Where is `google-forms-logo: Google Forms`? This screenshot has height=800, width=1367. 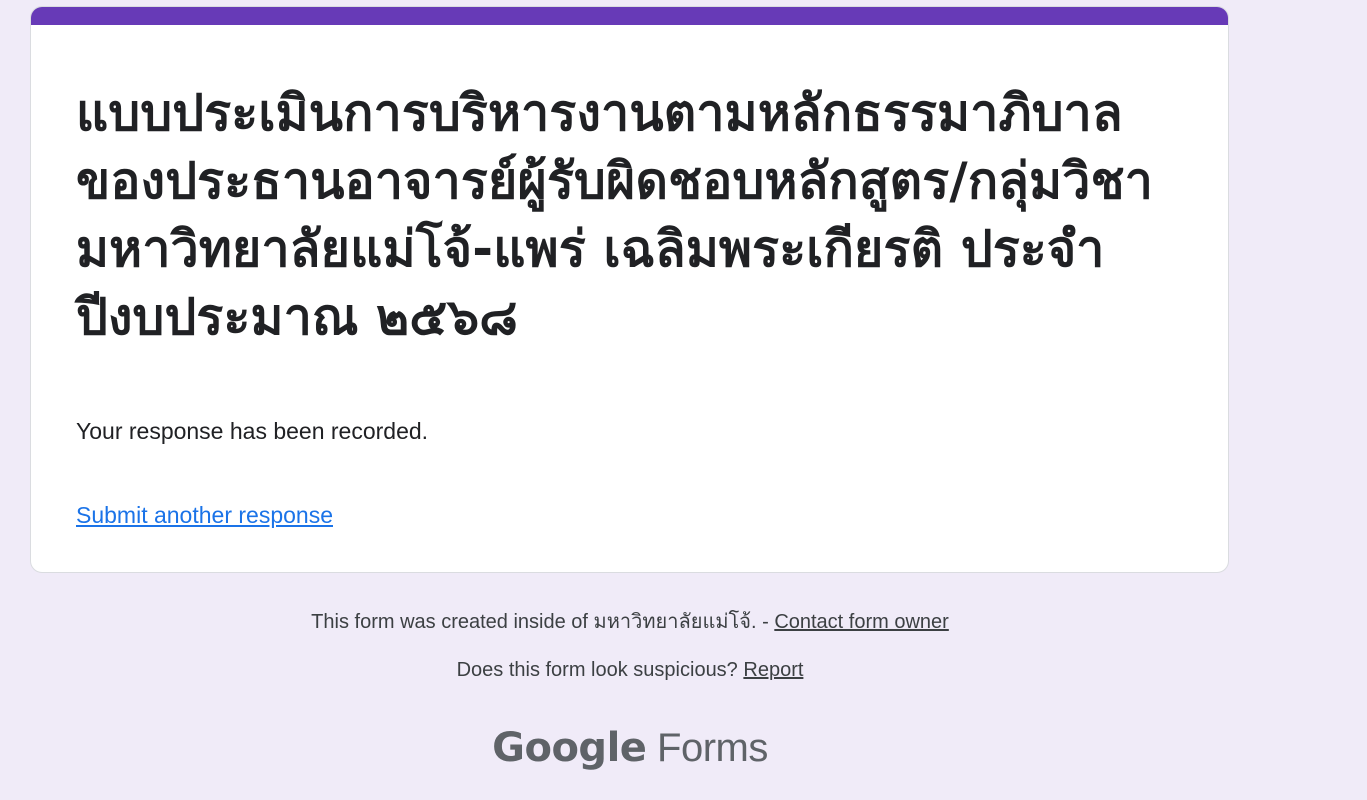 google-forms-logo: Google Forms is located at coordinates (630, 748).